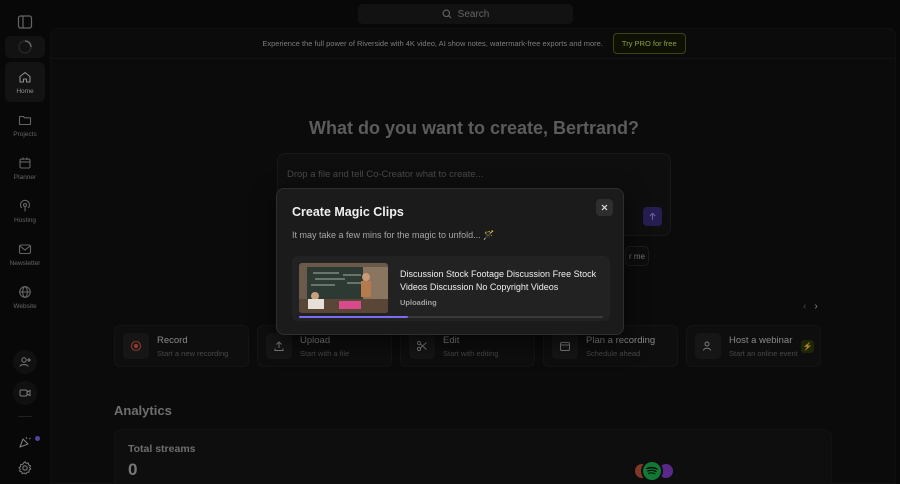 The width and height of the screenshot is (900, 484). I want to click on progress-fill, so click(354, 317).